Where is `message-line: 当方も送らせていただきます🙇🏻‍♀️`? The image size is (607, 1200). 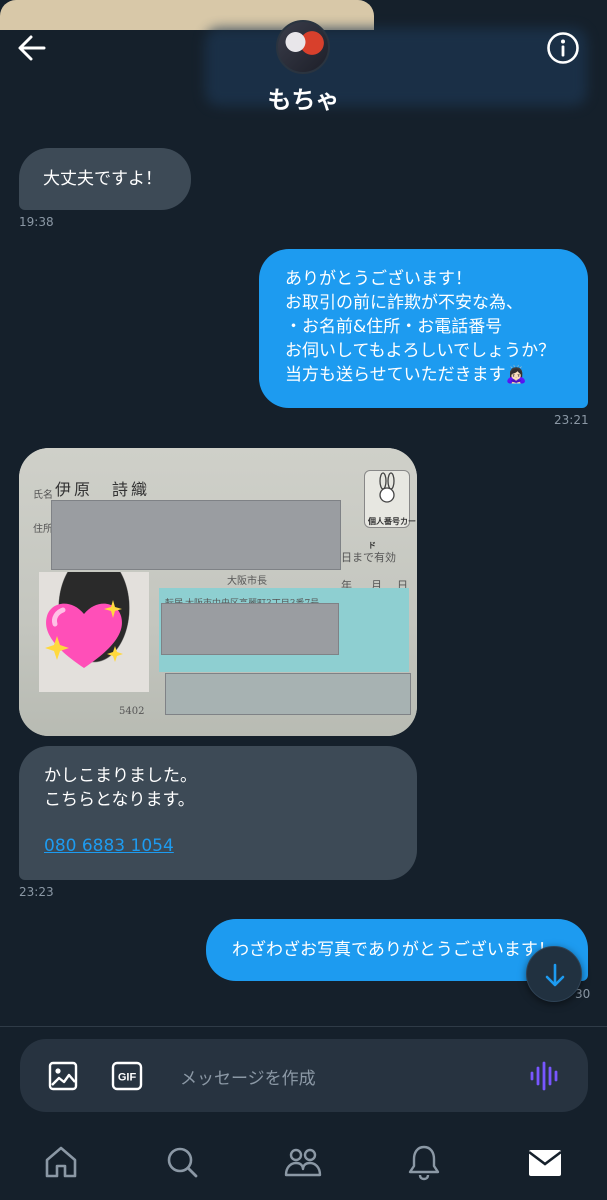
message-line: 当方も送らせていただきます🙇🏻‍♀️ is located at coordinates (406, 375).